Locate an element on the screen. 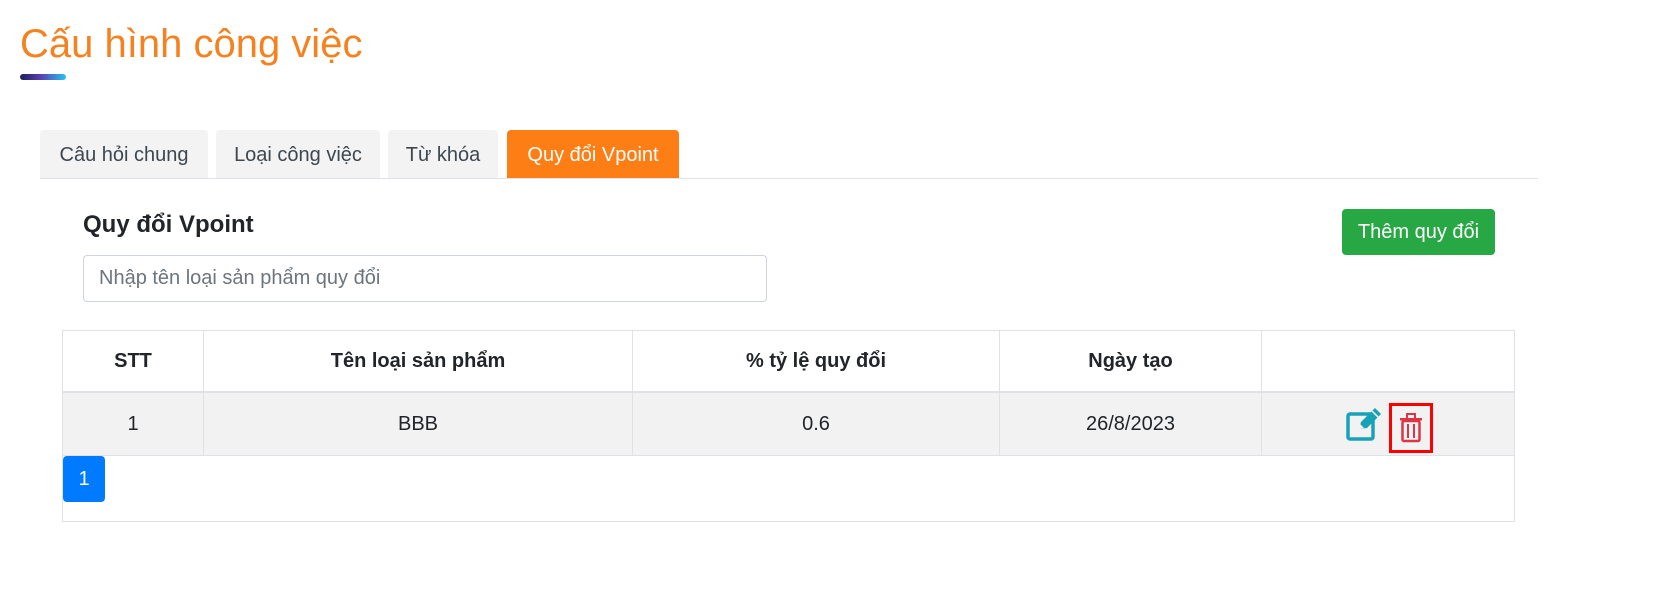 This screenshot has width=1666, height=601. section-title: Quy đổi Vpoint is located at coordinates (168, 224).